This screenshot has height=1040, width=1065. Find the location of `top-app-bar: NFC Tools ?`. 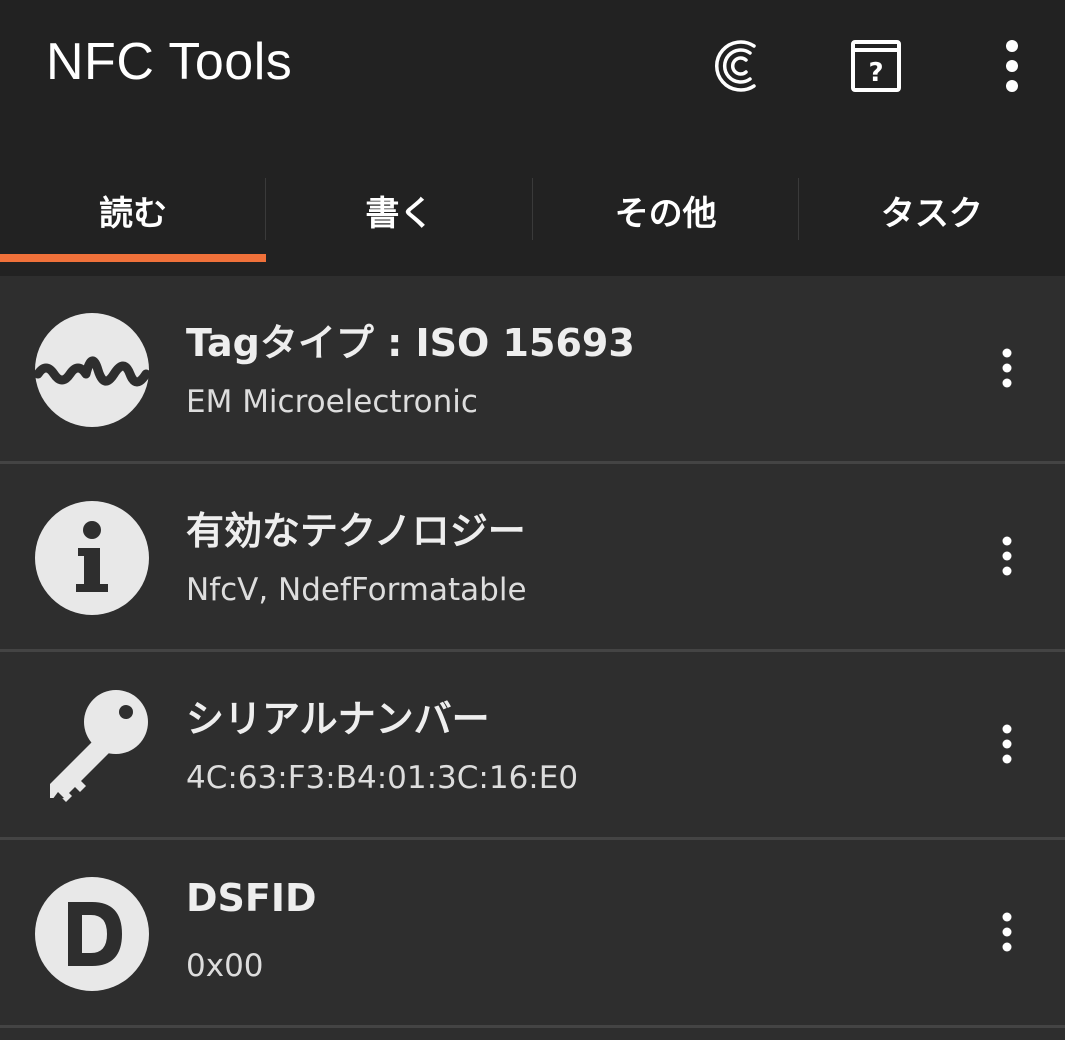

top-app-bar: NFC Tools ? is located at coordinates (532, 75).